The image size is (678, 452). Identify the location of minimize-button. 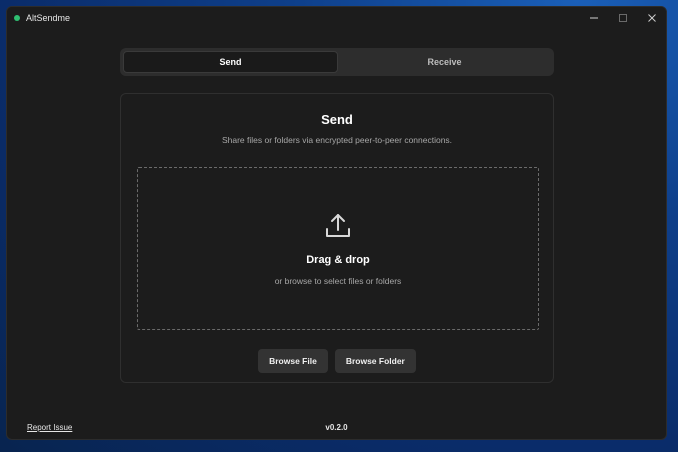
(593, 18).